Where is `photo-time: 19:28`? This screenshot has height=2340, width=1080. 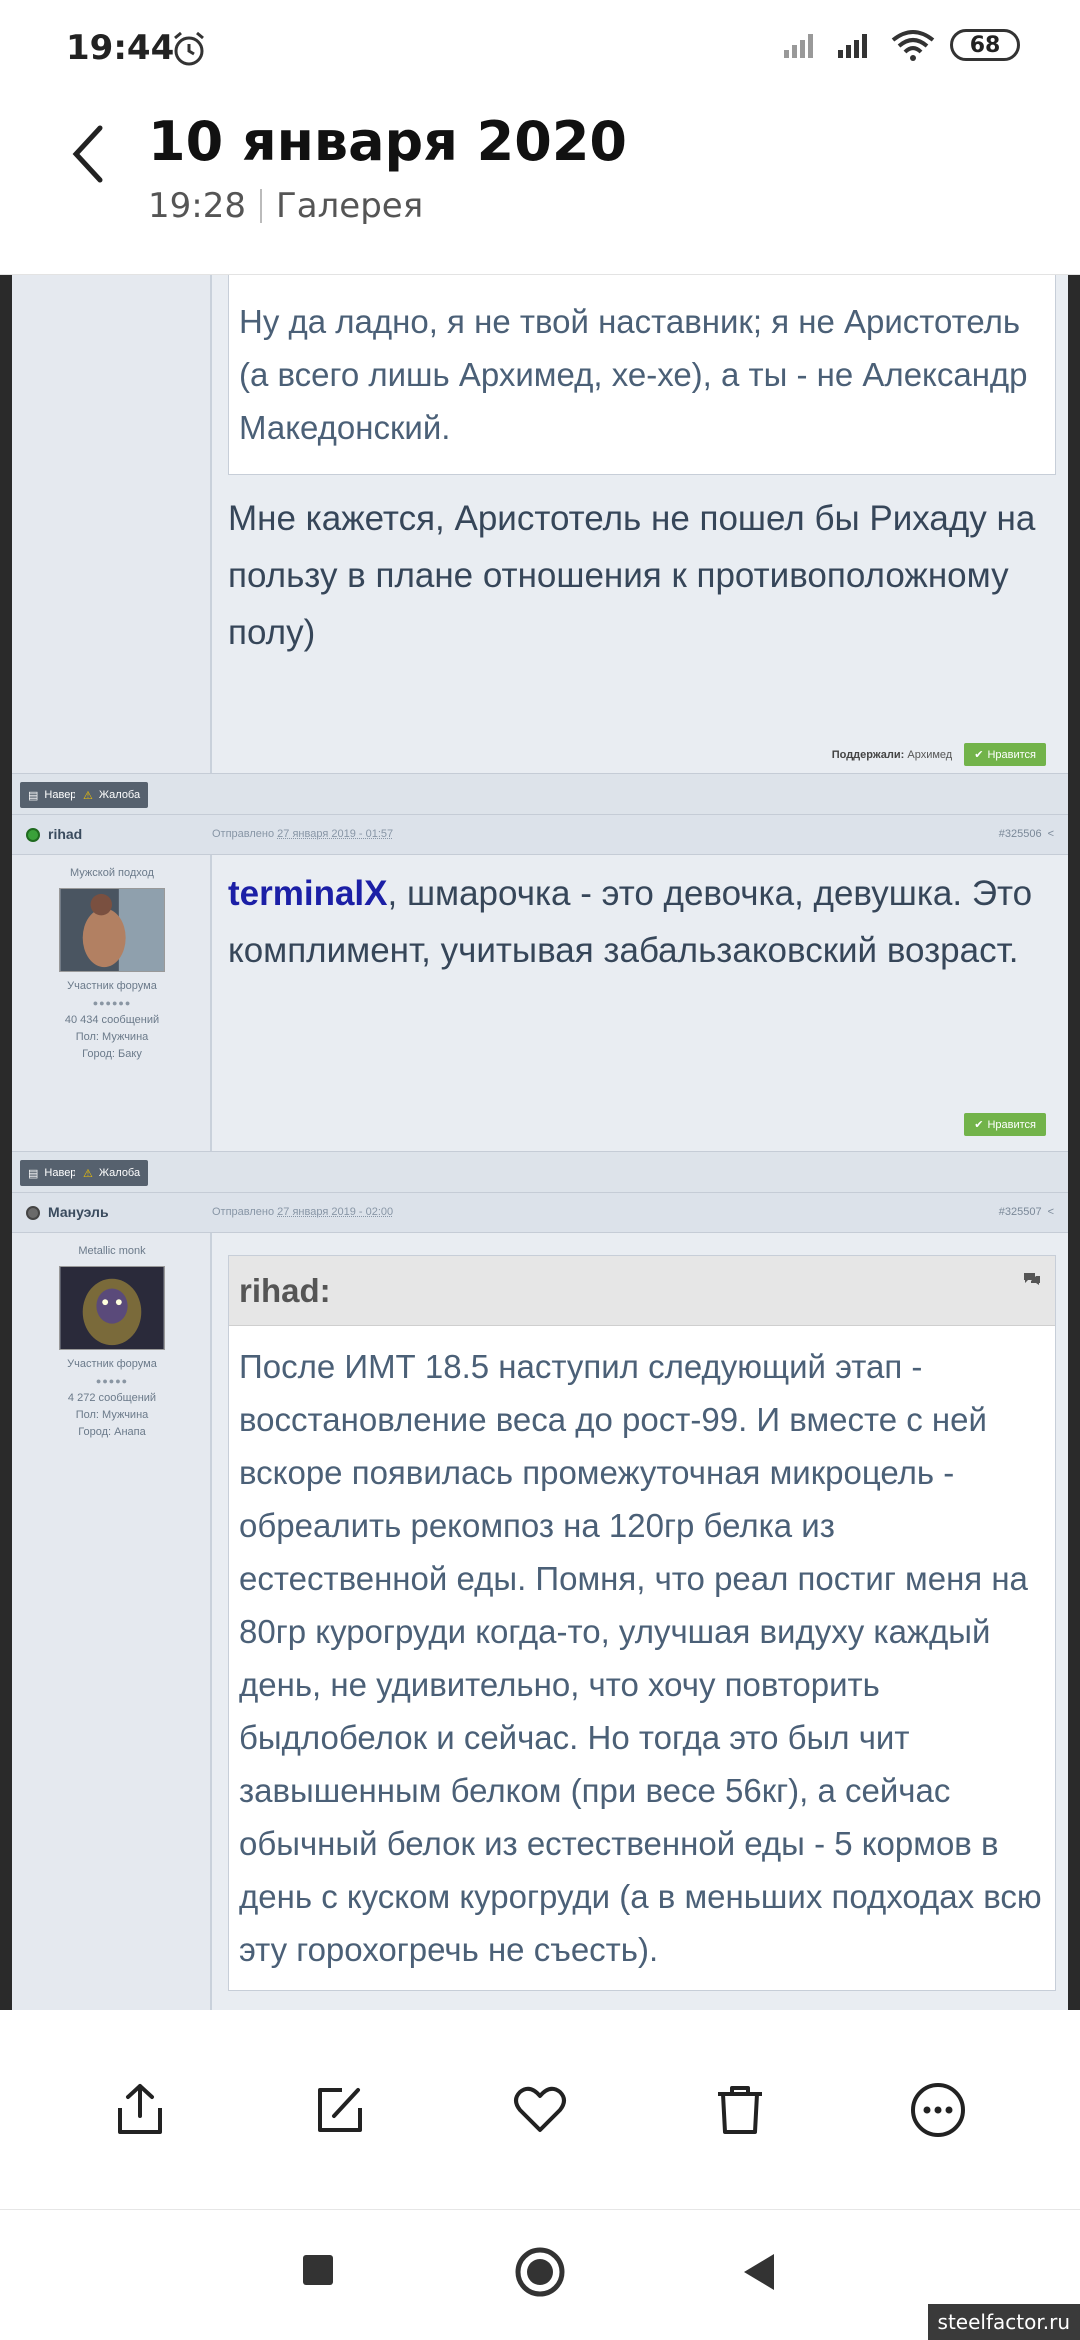
photo-time: 19:28 is located at coordinates (197, 206).